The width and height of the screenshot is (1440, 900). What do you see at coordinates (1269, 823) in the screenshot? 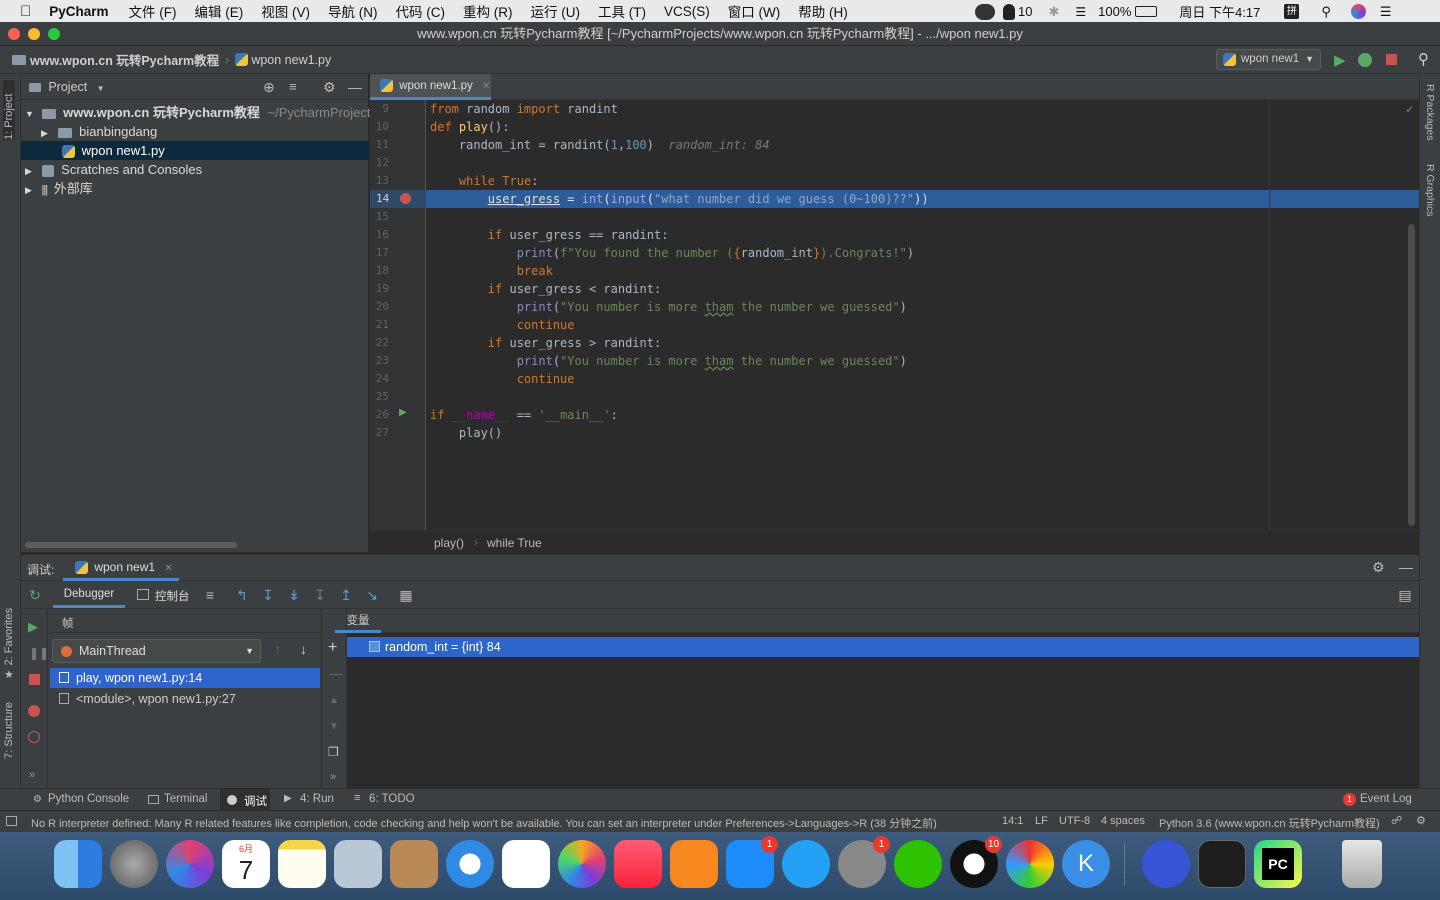
I see `interpreter-selector: Python 3.6 (www.wpon.cn 玩转Pycharm教程)` at bounding box center [1269, 823].